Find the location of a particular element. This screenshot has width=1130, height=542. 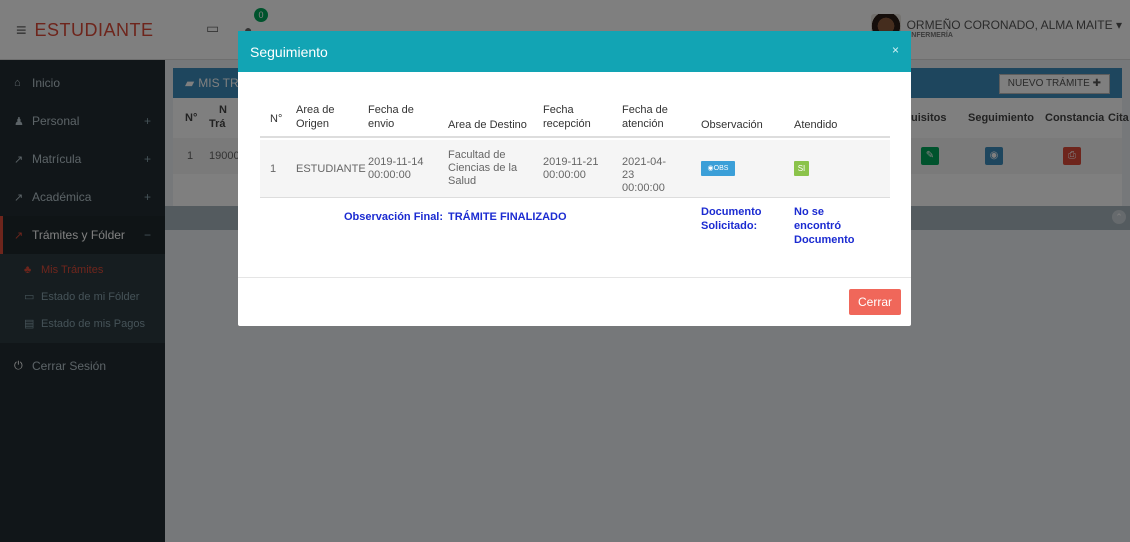

cell-origen: ESTUDIANTE is located at coordinates (331, 169).